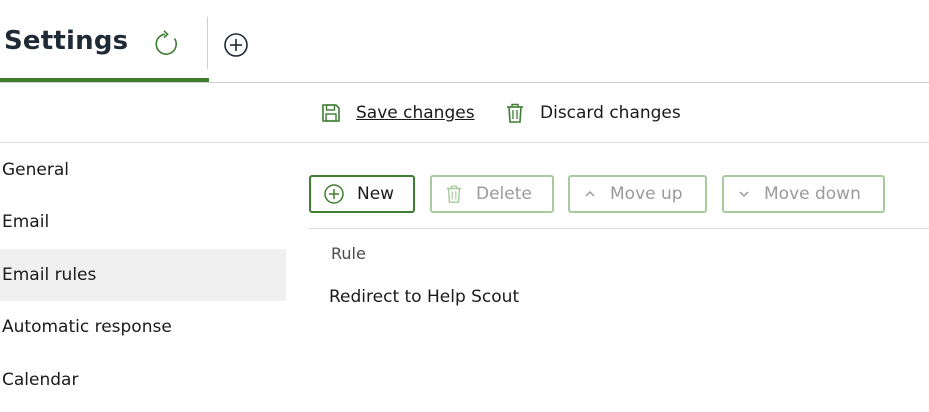 This screenshot has width=929, height=412. Describe the element at coordinates (415, 113) in the screenshot. I see `save-changes-label: Save changes` at that location.